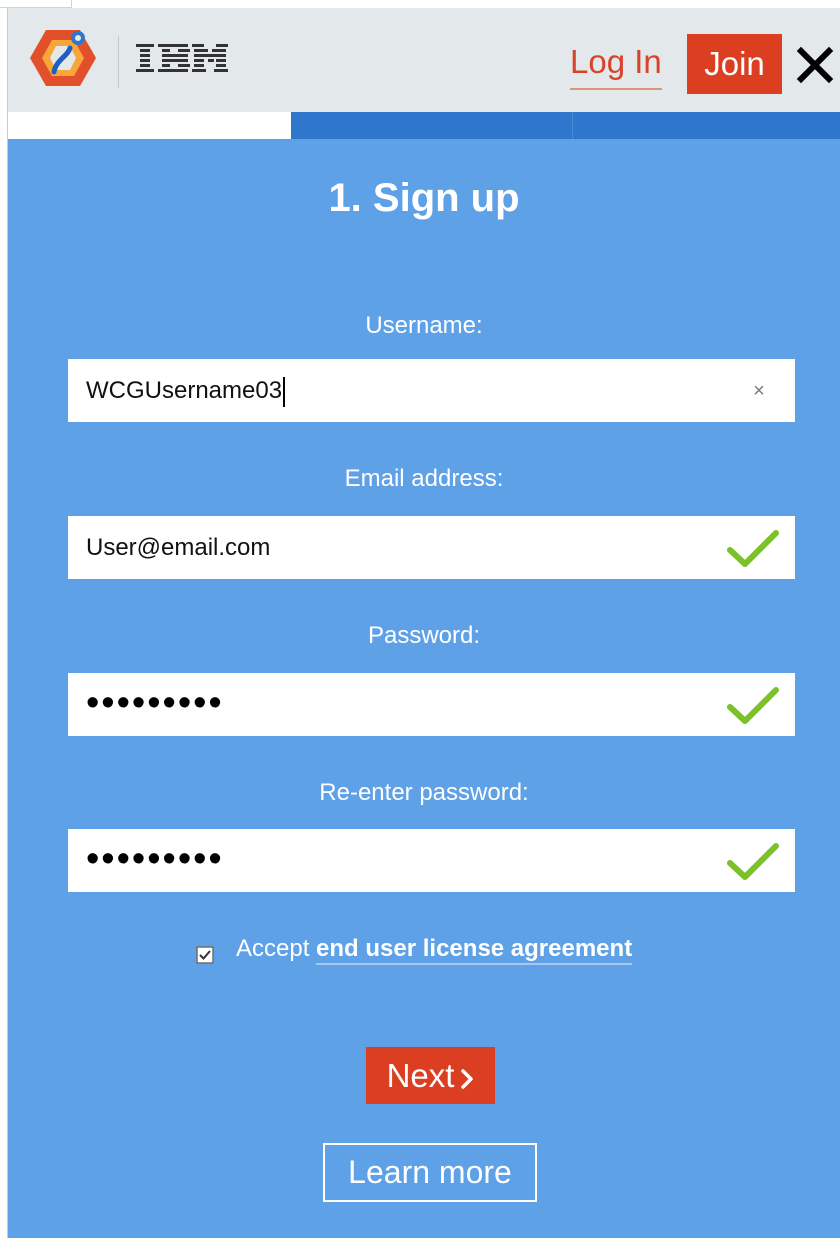 This screenshot has height=1238, width=840. Describe the element at coordinates (431, 390) in the screenshot. I see `username-field: WCGUsername03 ×` at that location.